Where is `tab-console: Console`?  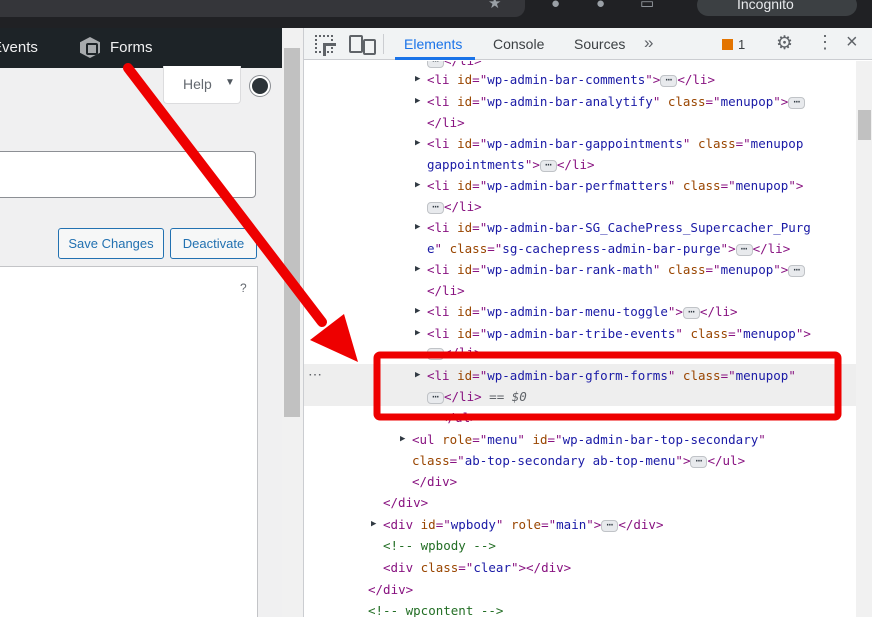
tab-console: Console is located at coordinates (518, 44).